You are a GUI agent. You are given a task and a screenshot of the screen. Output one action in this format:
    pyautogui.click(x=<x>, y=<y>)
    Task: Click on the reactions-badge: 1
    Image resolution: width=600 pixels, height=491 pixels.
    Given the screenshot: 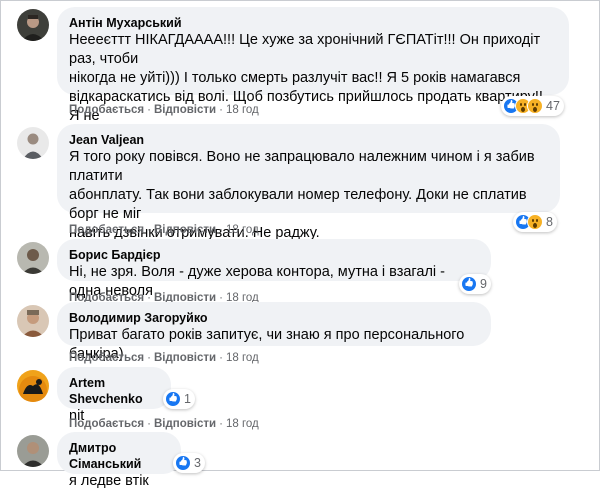 What is the action you would take?
    pyautogui.click(x=179, y=399)
    